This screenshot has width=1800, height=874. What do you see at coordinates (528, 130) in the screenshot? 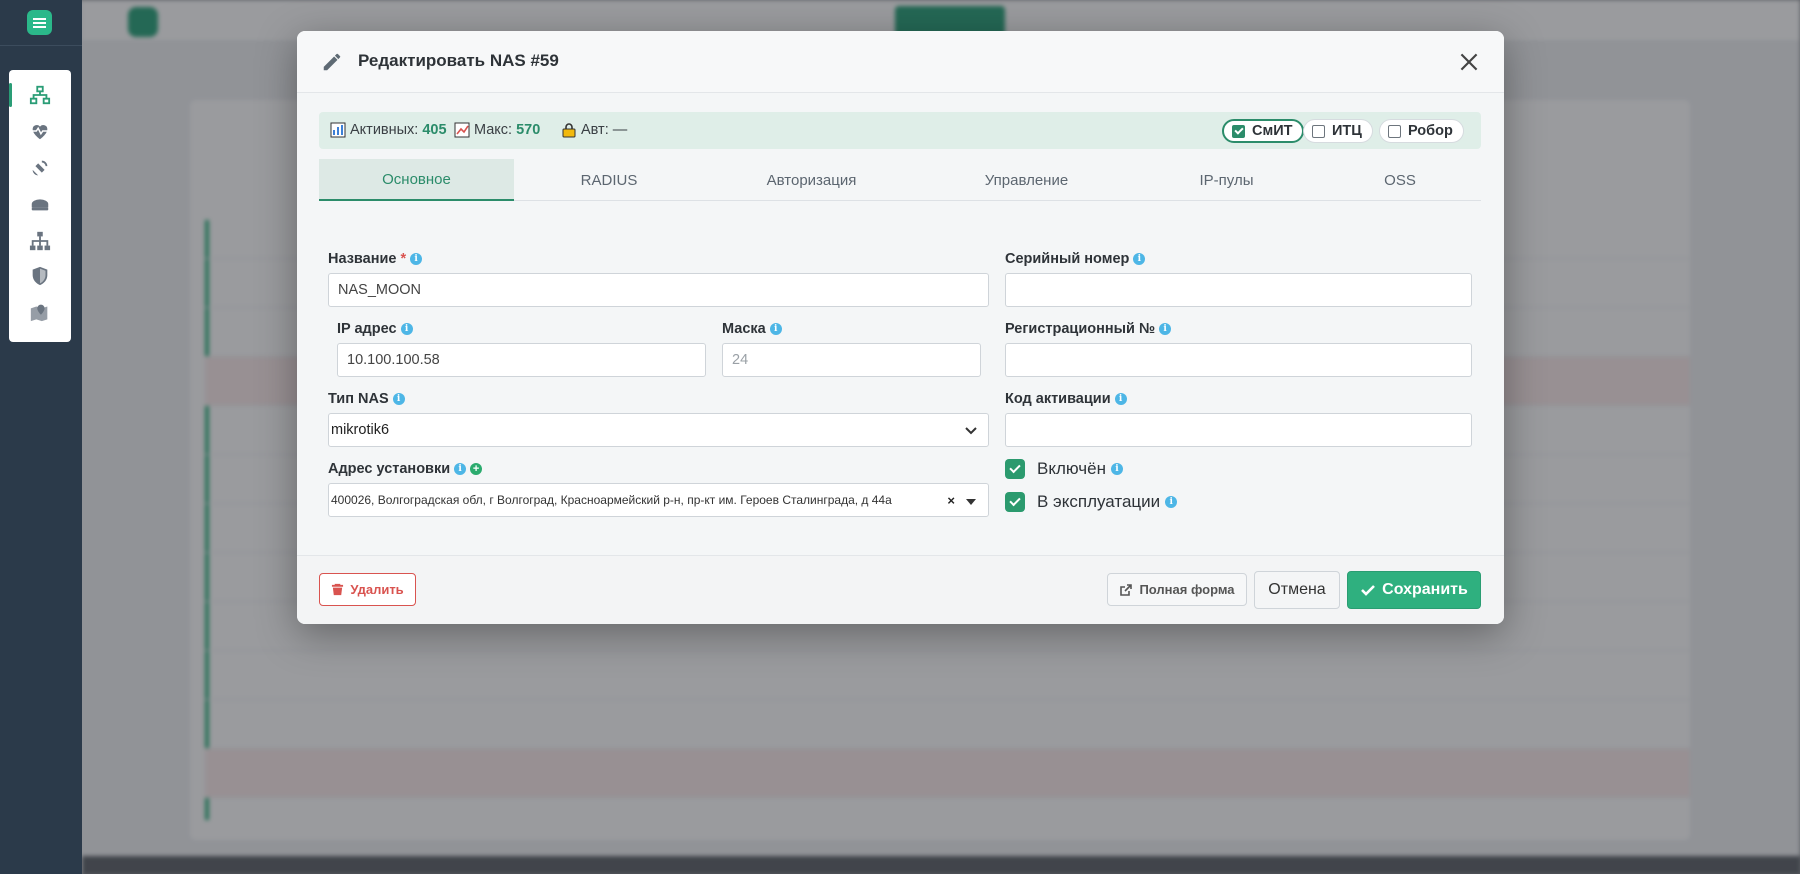
I see `max-value: 570` at bounding box center [528, 130].